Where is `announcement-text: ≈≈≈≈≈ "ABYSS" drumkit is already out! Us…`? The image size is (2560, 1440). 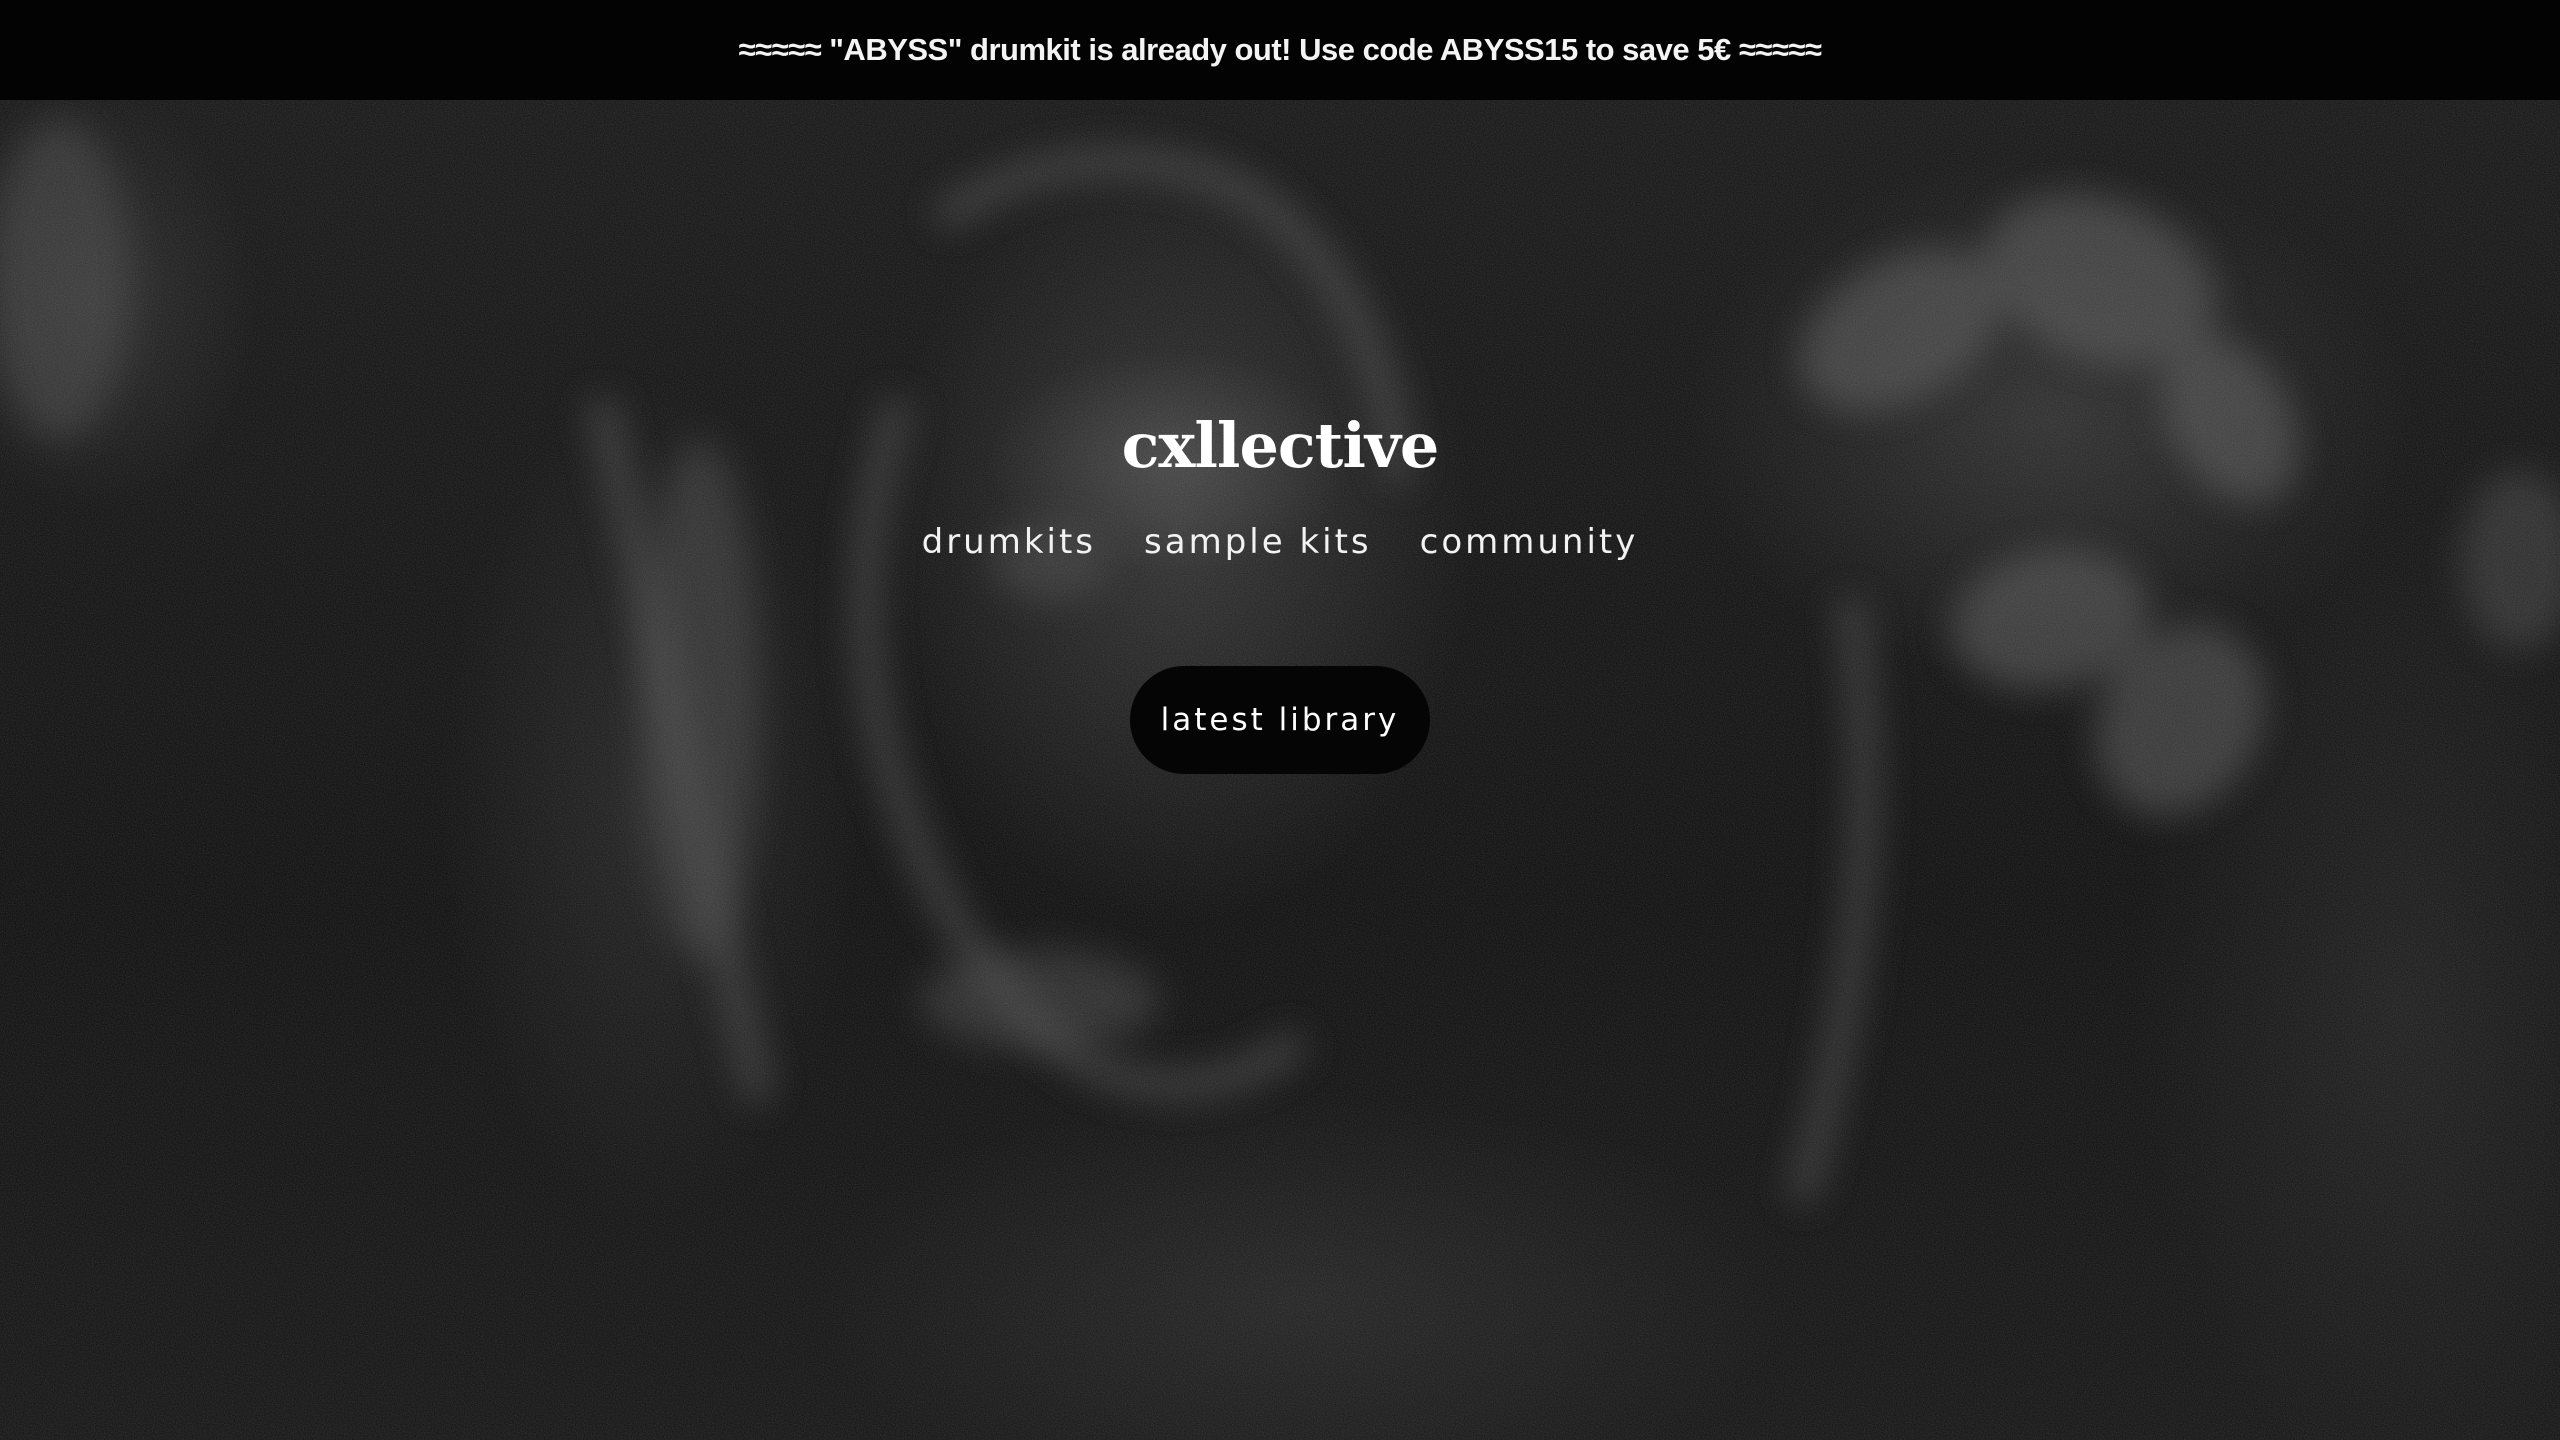
announcement-text: ≈≈≈≈≈ "ABYSS" drumkit is already out! Us… is located at coordinates (1280, 49).